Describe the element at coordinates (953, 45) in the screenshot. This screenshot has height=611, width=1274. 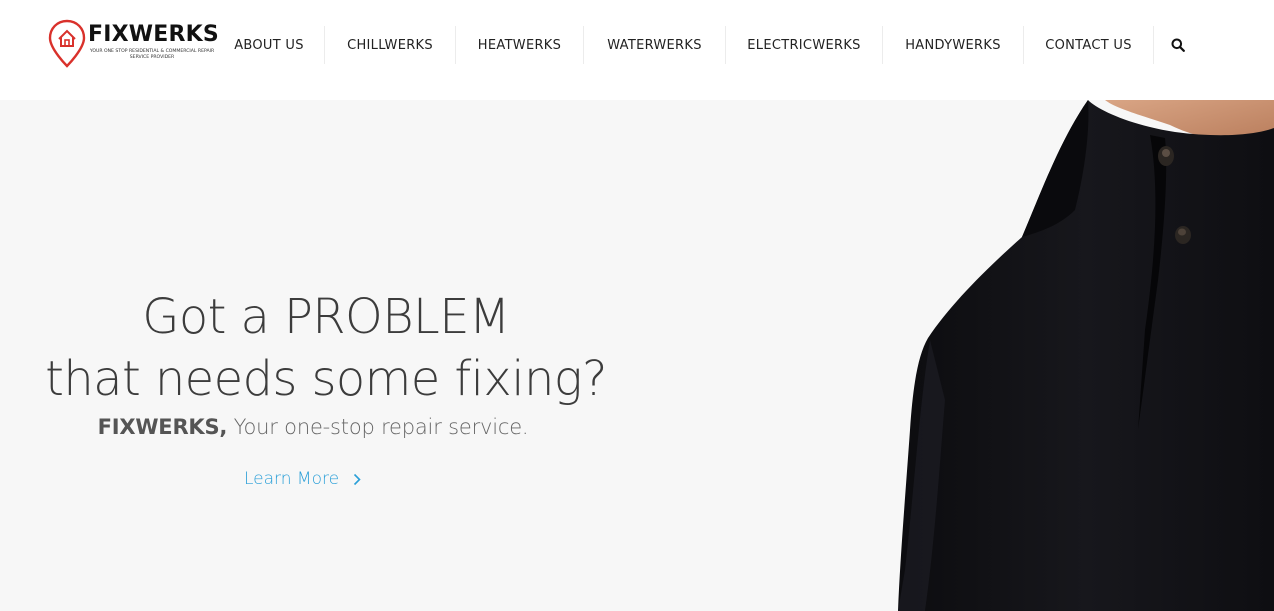
I see `nav-item-handywerks: HANDYWERKS` at that location.